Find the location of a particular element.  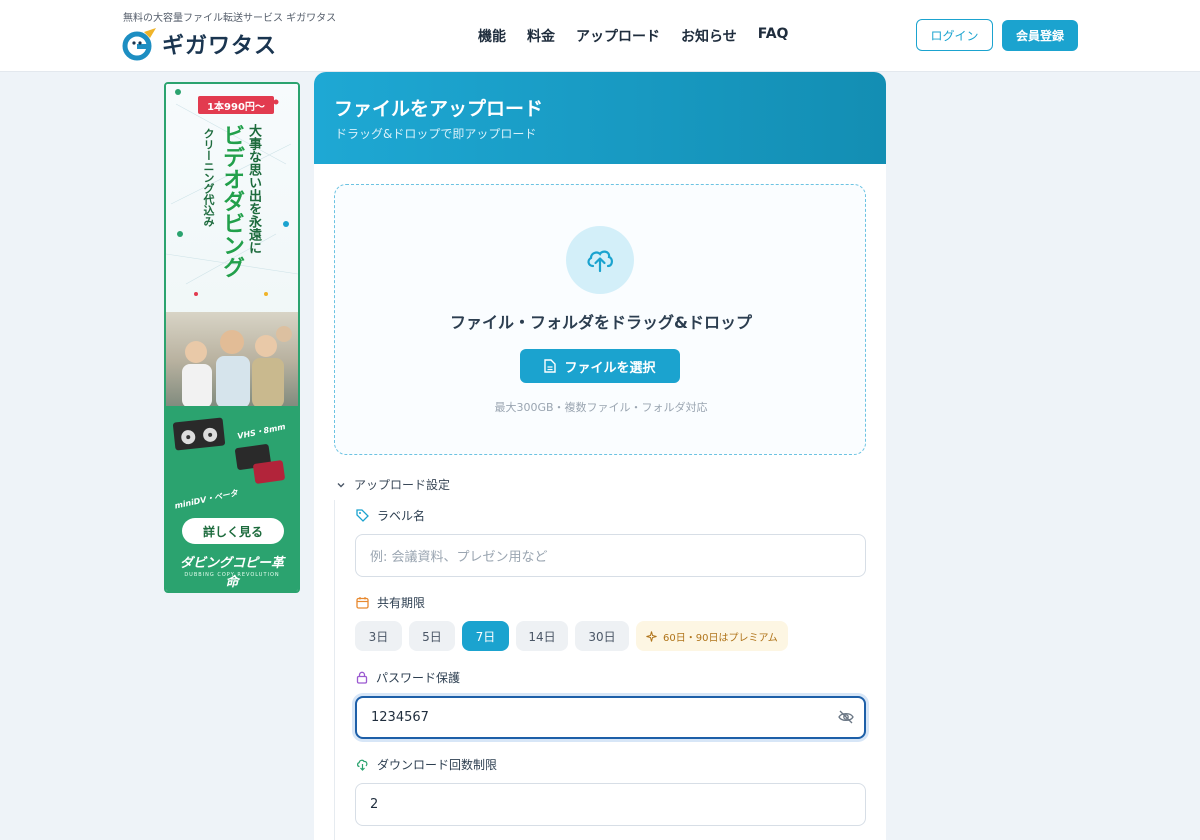

ad-headline-sub: 大事な思い出を永遠に is located at coordinates (253, 189).